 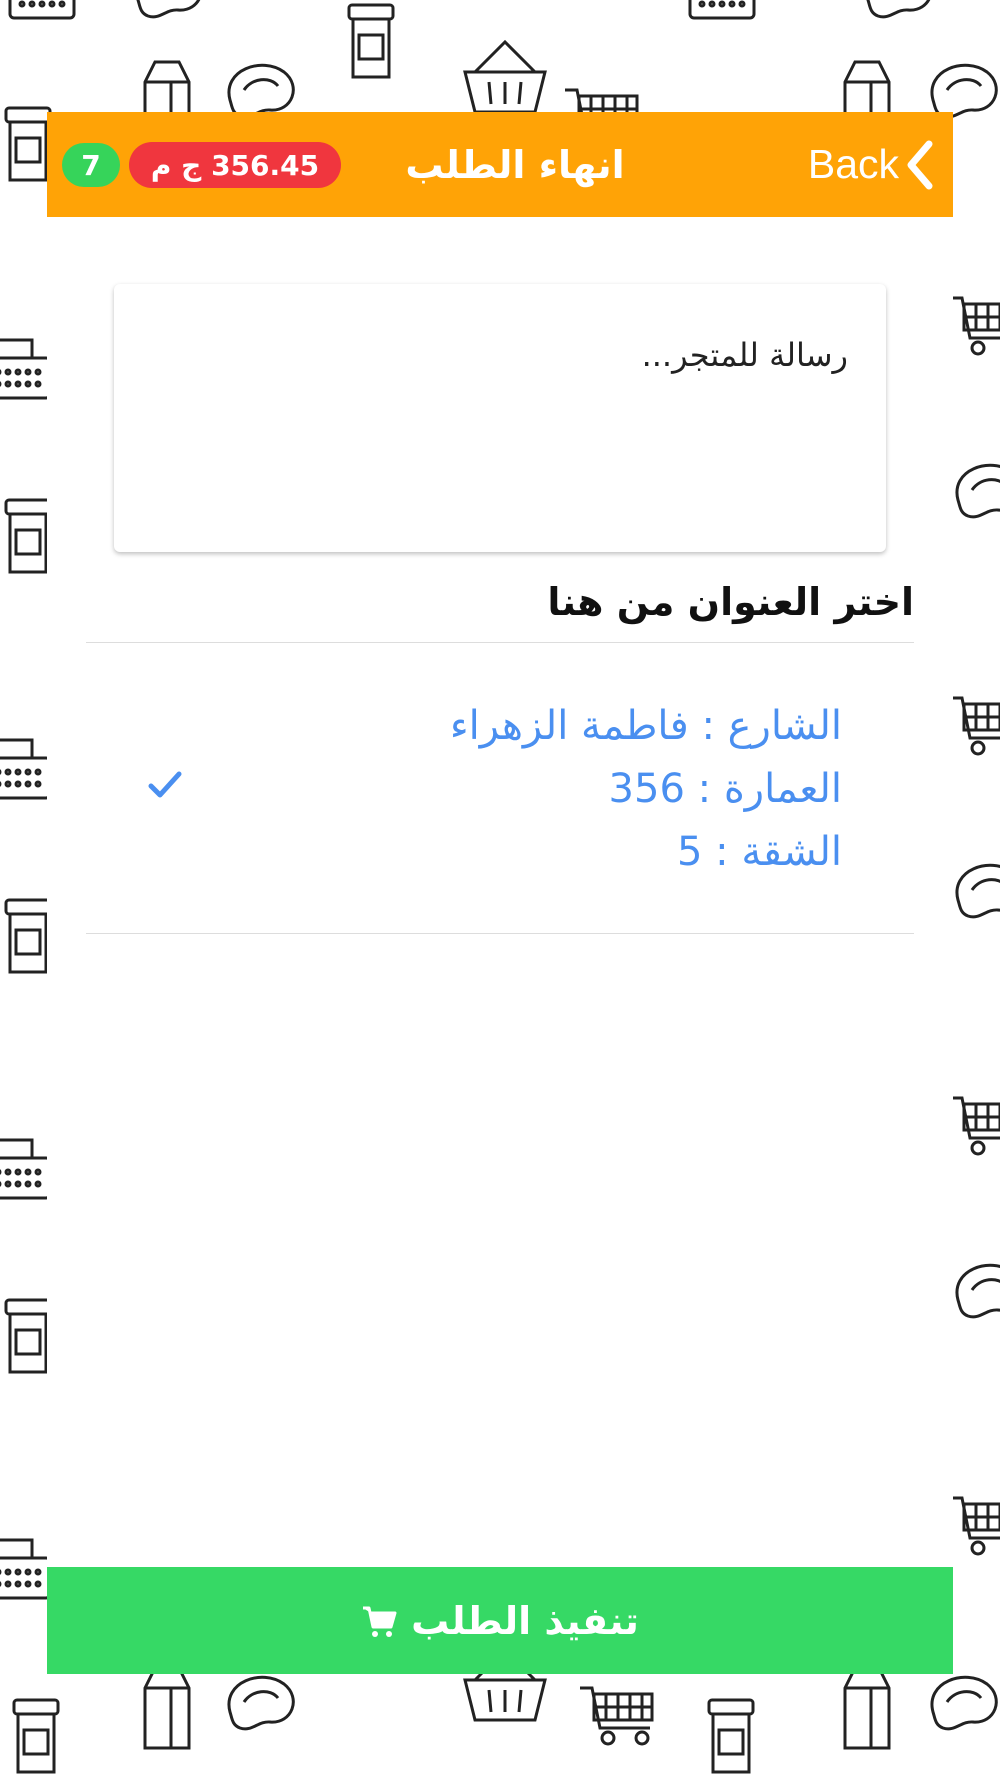 I want to click on checkmark-icon, so click(x=165, y=784).